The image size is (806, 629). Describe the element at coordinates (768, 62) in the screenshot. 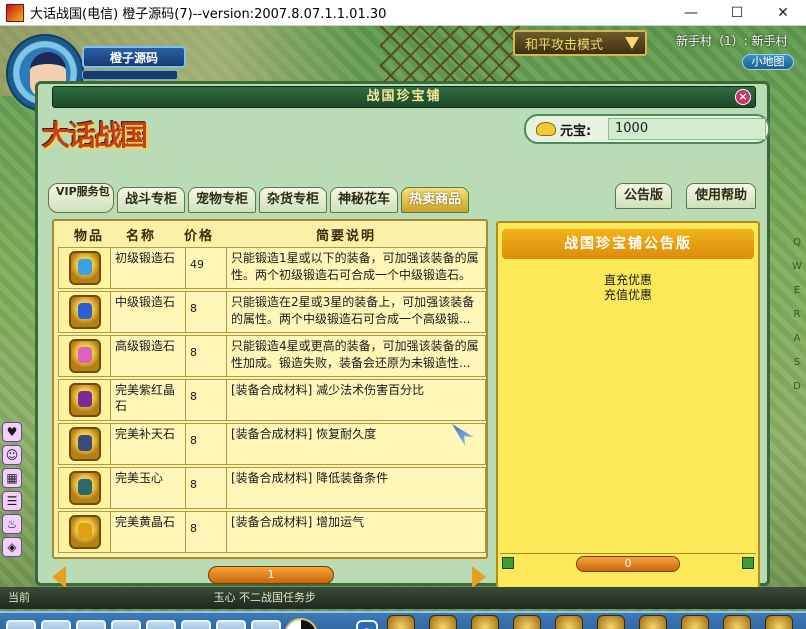

I see `minimap-button: 小地图` at that location.